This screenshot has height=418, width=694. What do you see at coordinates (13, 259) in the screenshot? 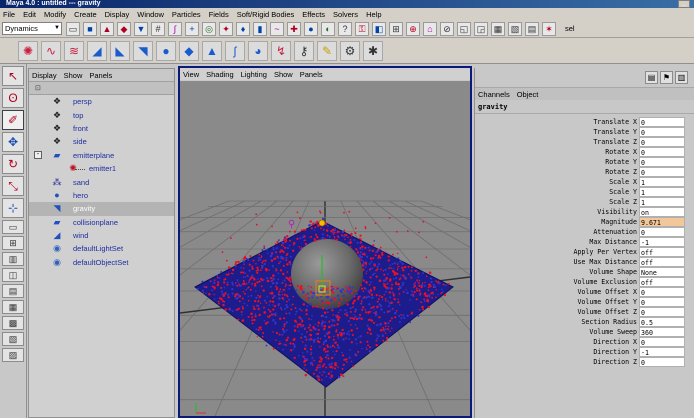
I see `two-pane-layout-icon: ▥` at bounding box center [13, 259].